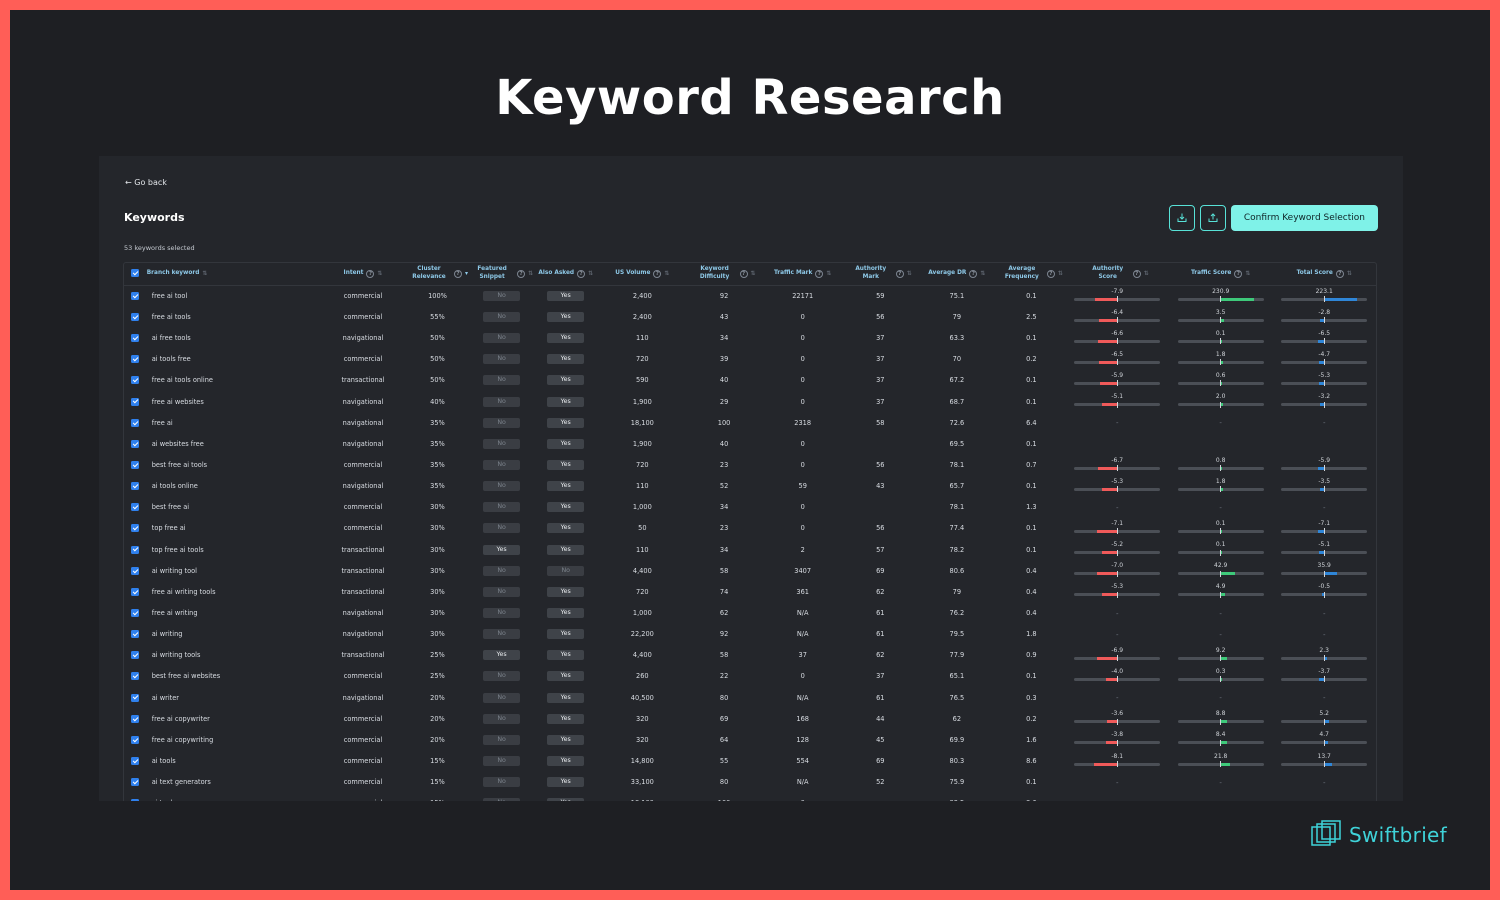  What do you see at coordinates (1117, 274) in the screenshot?
I see `column-header-a_score: Authority Score? ⇅` at bounding box center [1117, 274].